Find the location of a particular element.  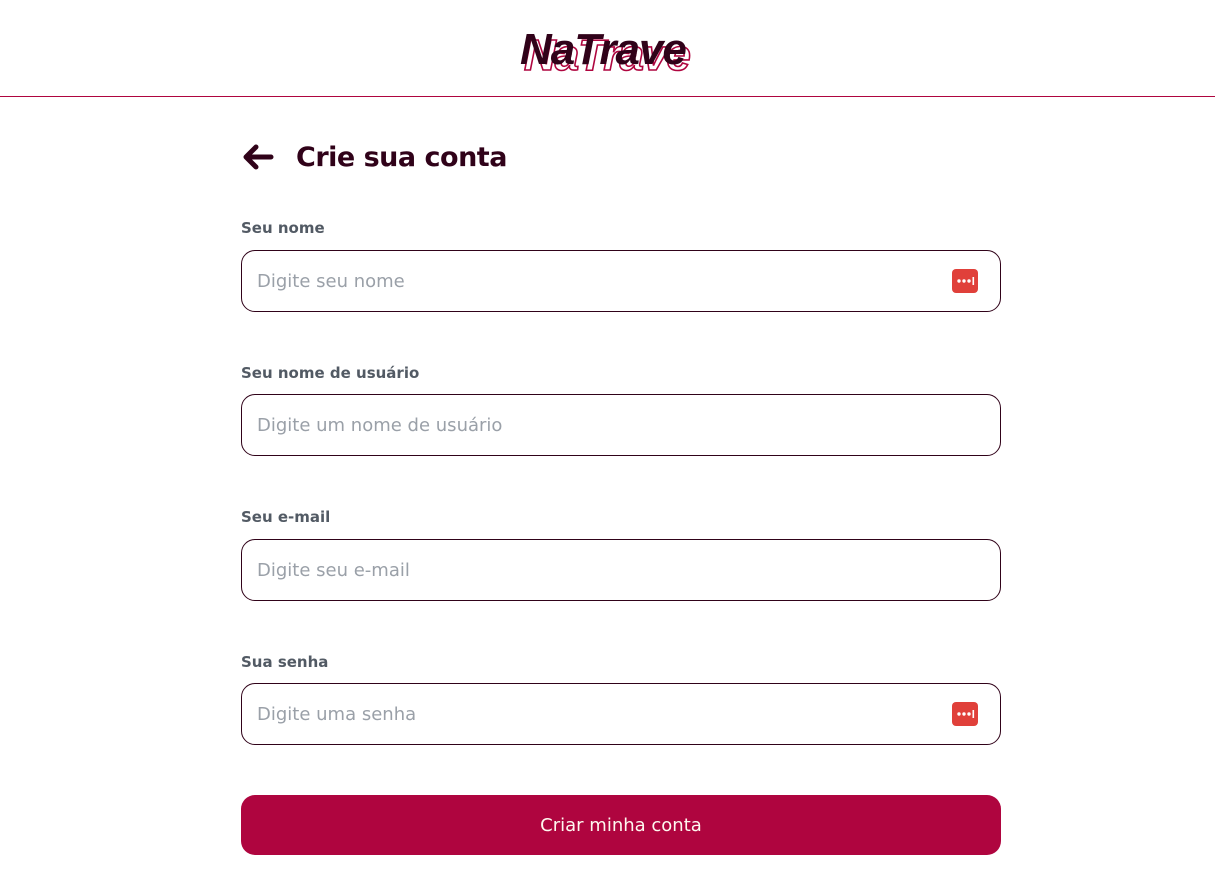

page-title: Crie sua conta is located at coordinates (401, 157).